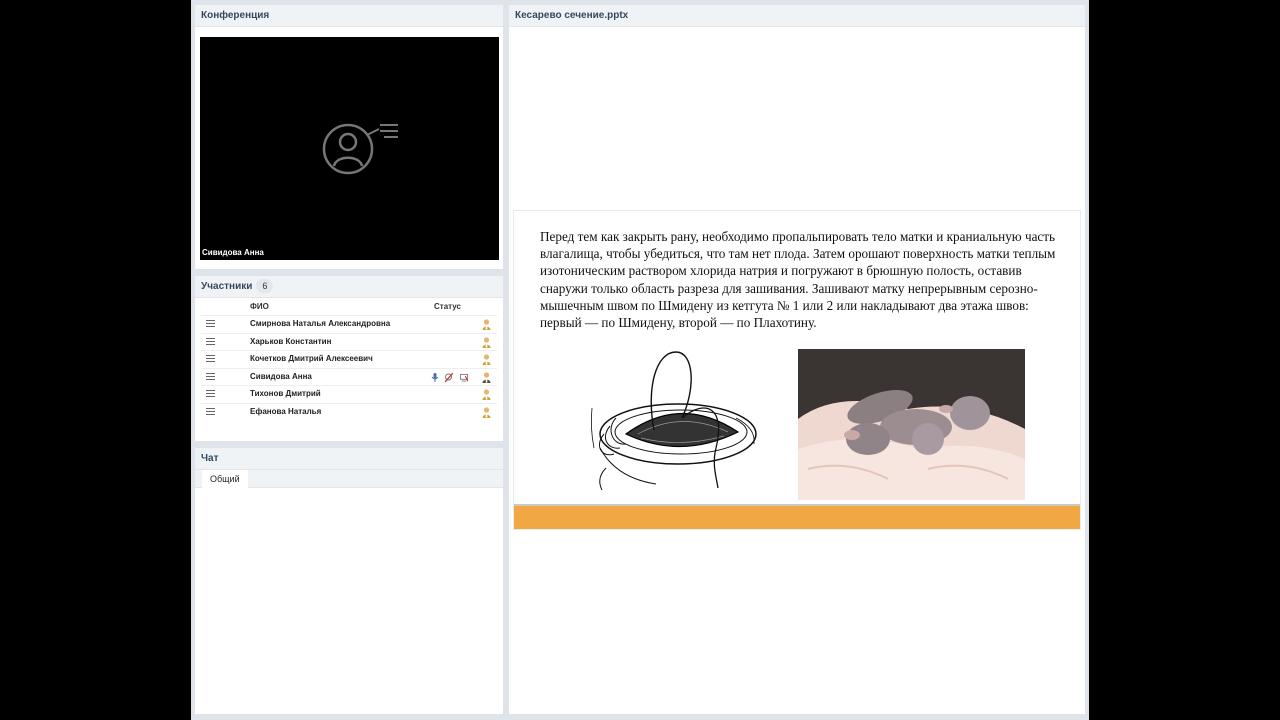  I want to click on chat-tabs: Общий, so click(349, 479).